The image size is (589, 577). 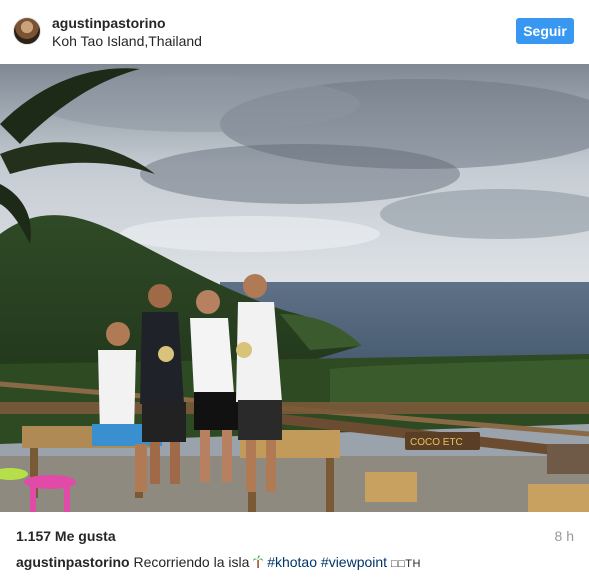 I want to click on hashtag-viewpoint: #viewpoint, so click(x=354, y=562).